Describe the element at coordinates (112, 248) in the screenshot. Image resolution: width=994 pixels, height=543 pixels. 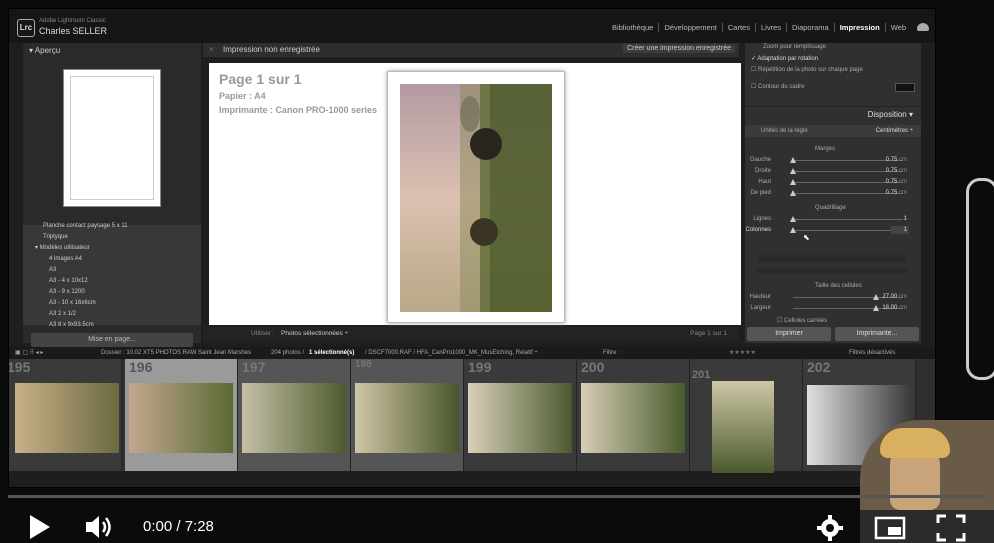
I see `template-folder: ▾ Modèles utilisateur` at that location.